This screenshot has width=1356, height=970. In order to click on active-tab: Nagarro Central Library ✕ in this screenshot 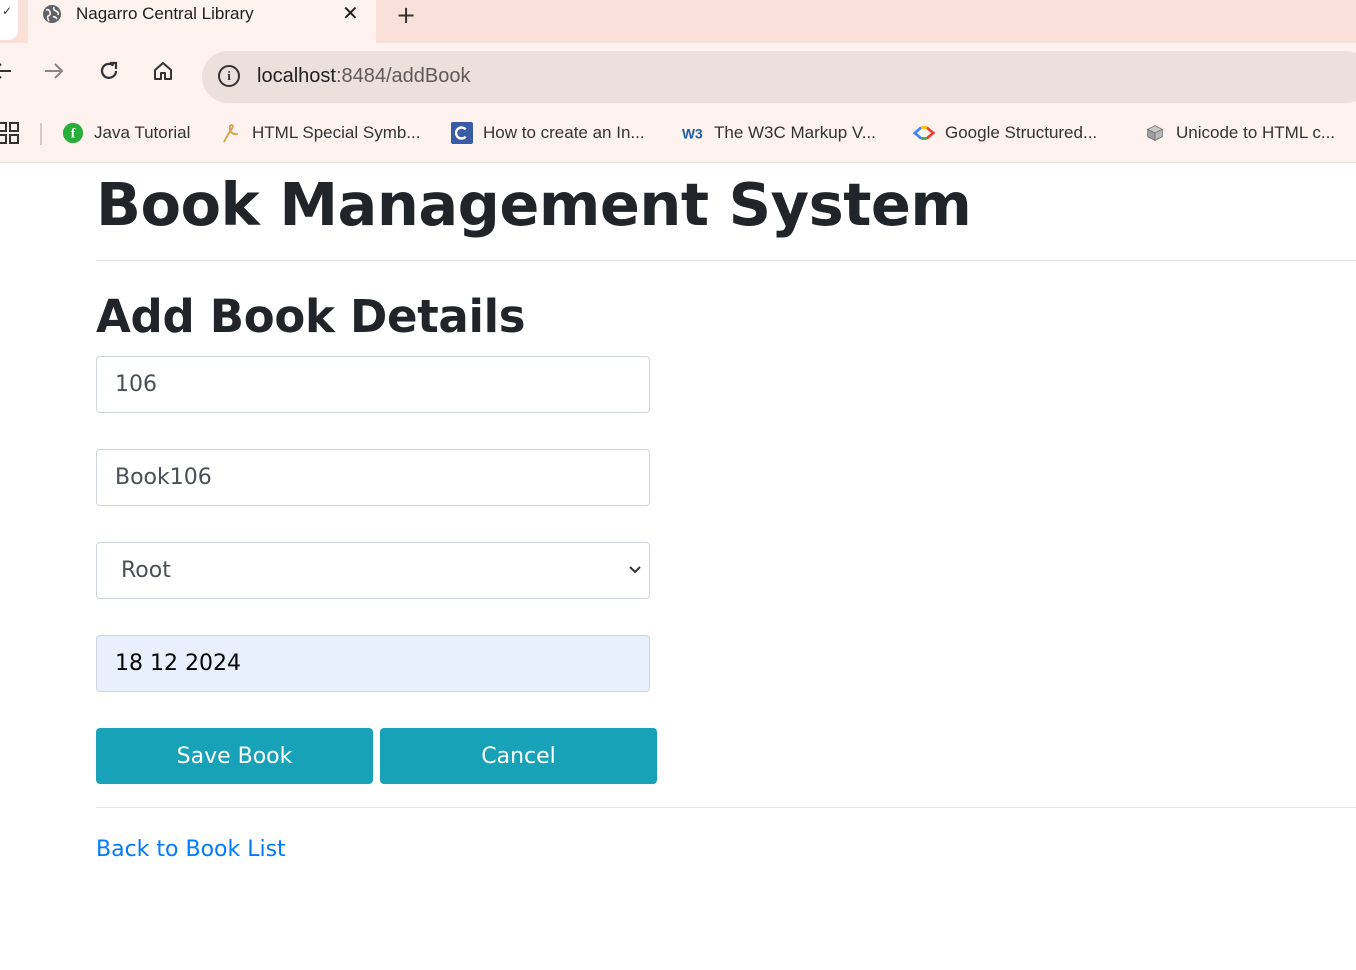, I will do `click(202, 21)`.